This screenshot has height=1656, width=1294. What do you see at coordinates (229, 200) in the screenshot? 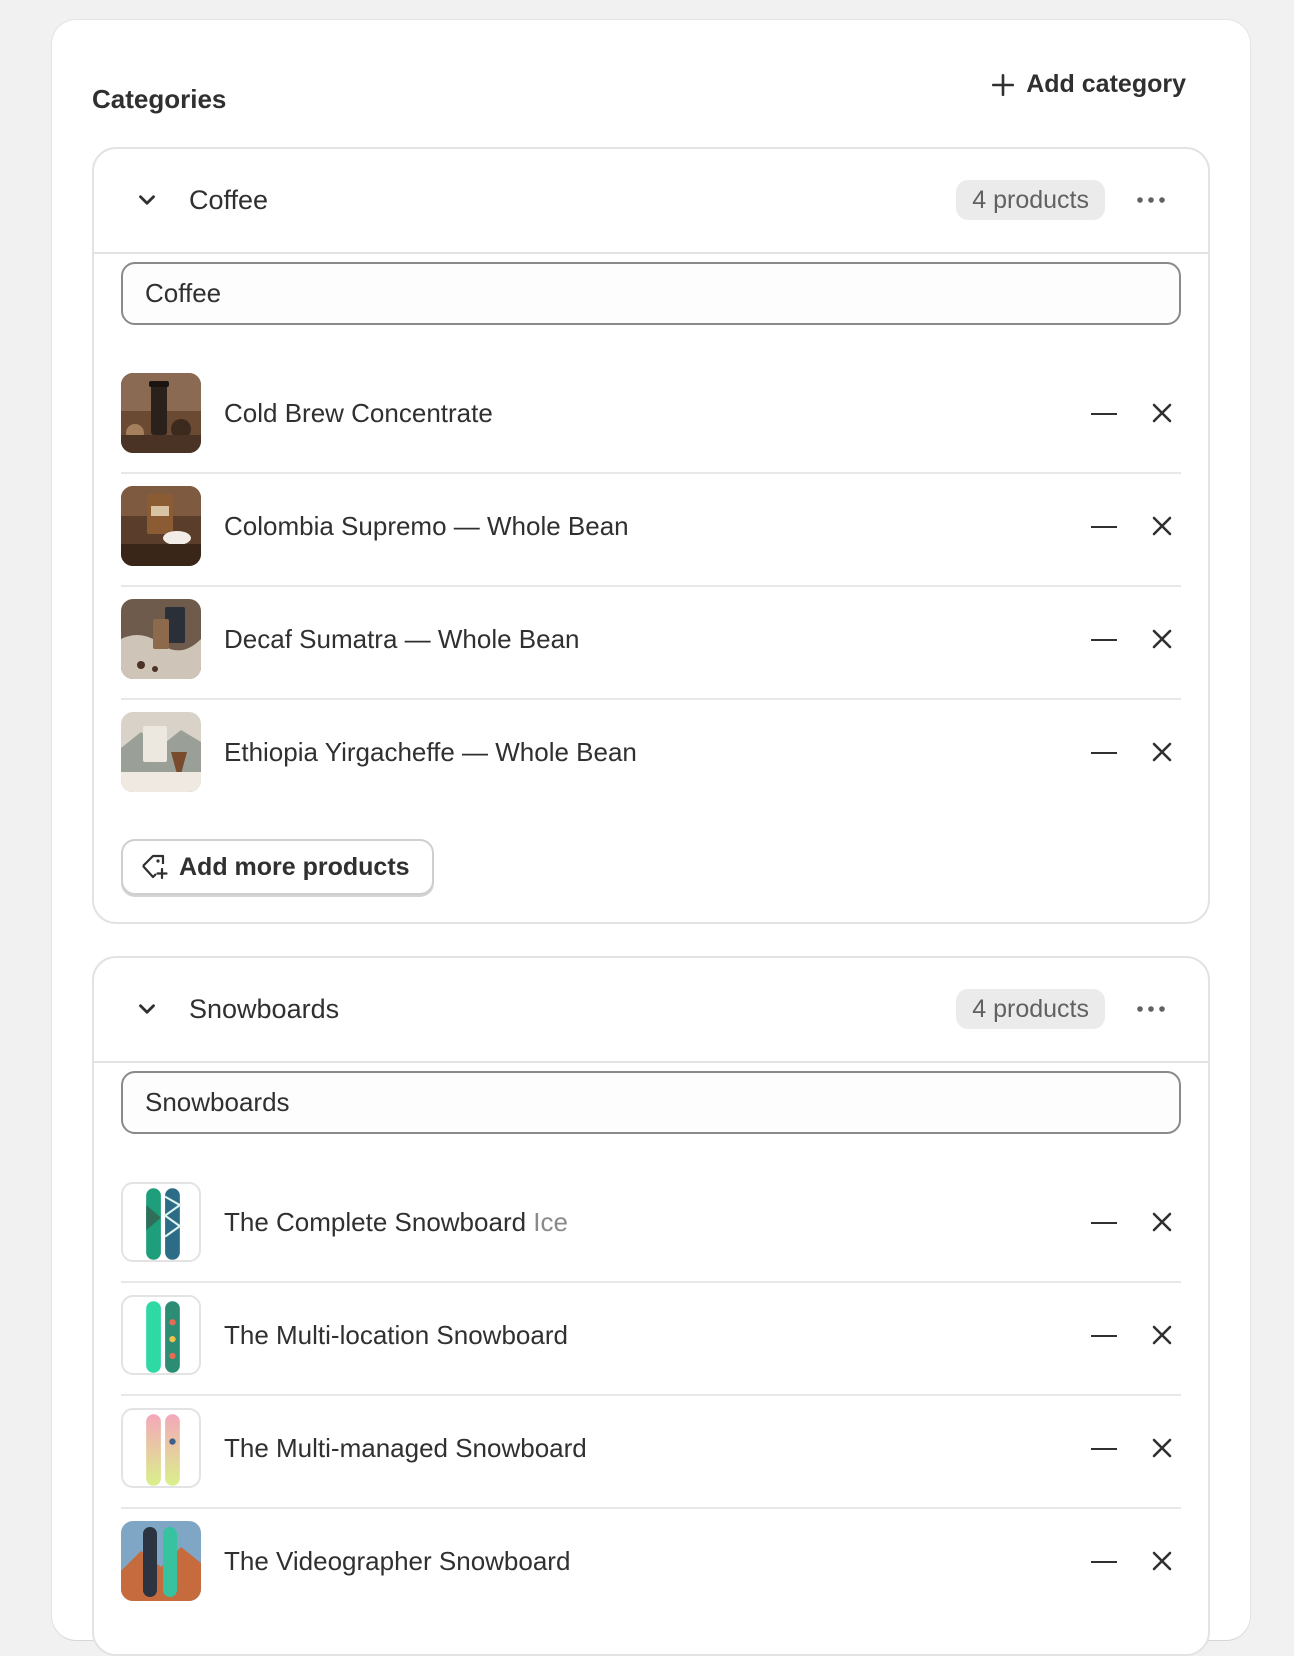
I see `category-name: Coffee` at bounding box center [229, 200].